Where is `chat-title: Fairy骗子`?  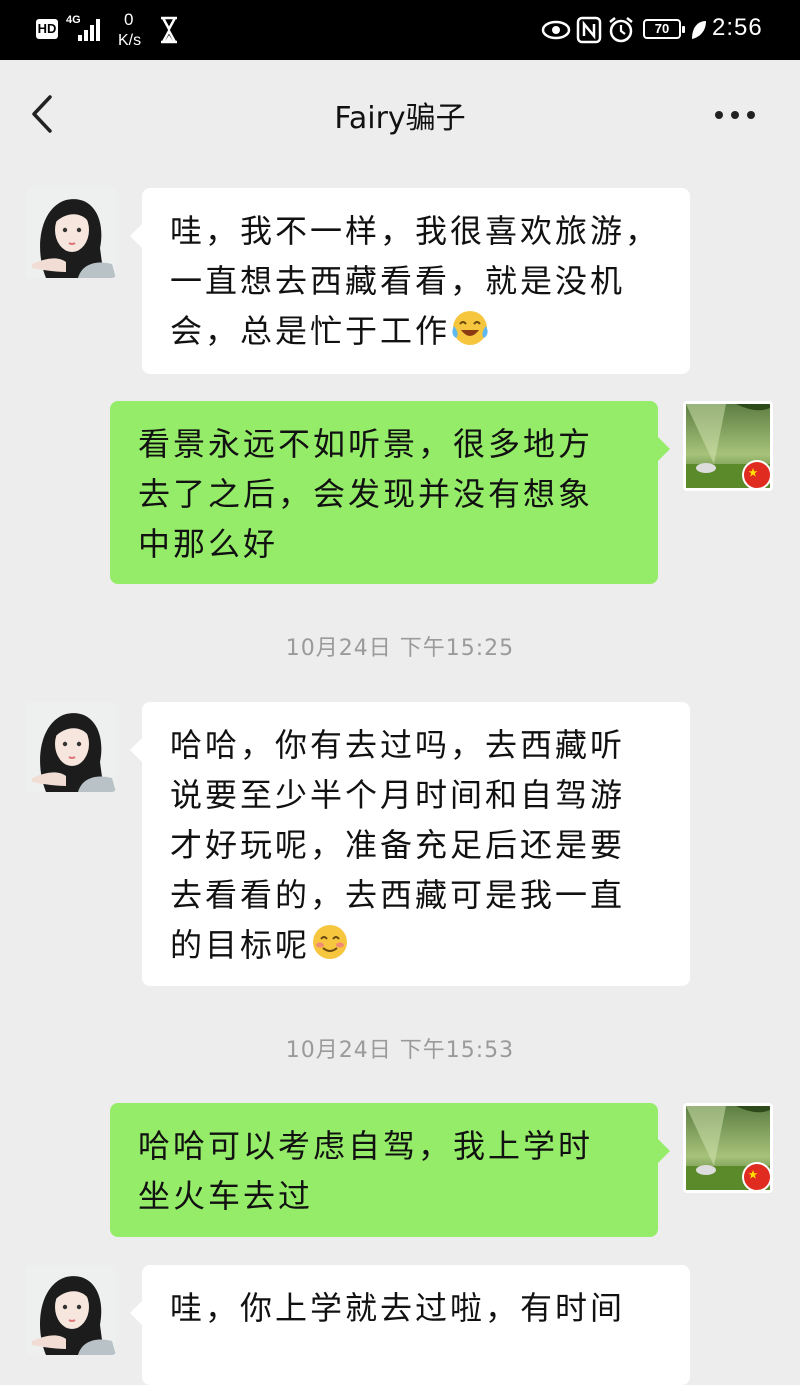
chat-title: Fairy骗子 is located at coordinates (400, 118).